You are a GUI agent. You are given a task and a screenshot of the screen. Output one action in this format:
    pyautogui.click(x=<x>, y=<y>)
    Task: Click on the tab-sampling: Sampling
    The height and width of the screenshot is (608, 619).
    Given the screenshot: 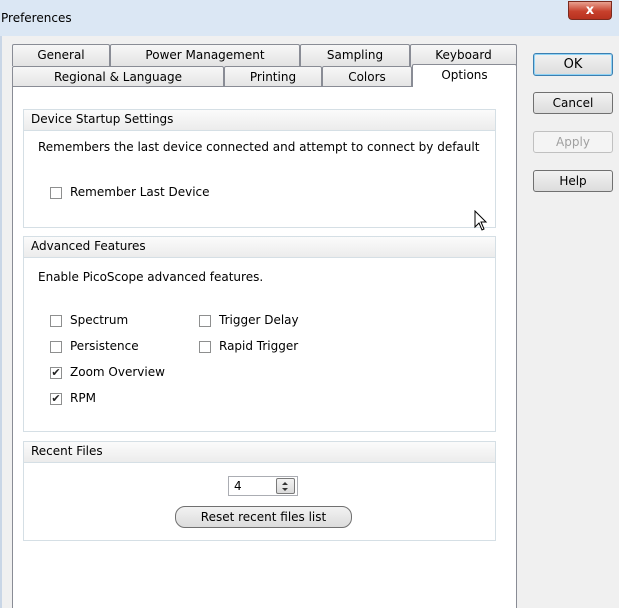 What is the action you would take?
    pyautogui.click(x=355, y=55)
    